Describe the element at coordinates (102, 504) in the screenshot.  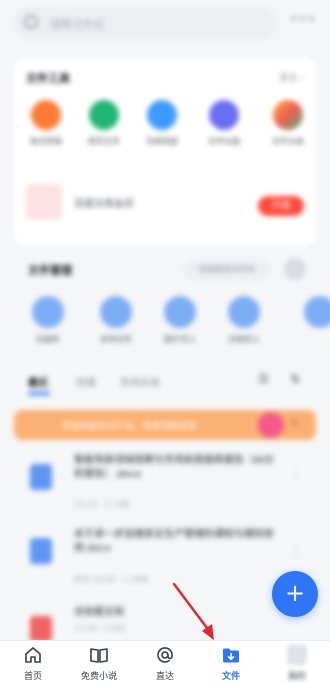
I see `file-meta: 15:34 · 2.1MB` at that location.